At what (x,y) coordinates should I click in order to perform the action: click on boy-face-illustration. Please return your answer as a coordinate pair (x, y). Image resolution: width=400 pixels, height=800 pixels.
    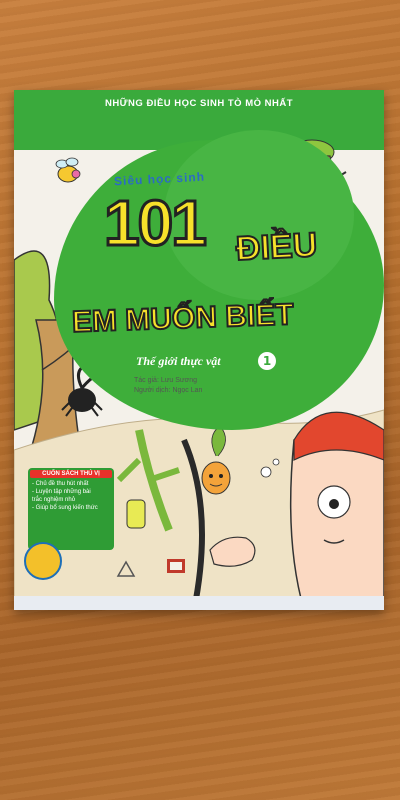
    Looking at the image, I should click on (336, 510).